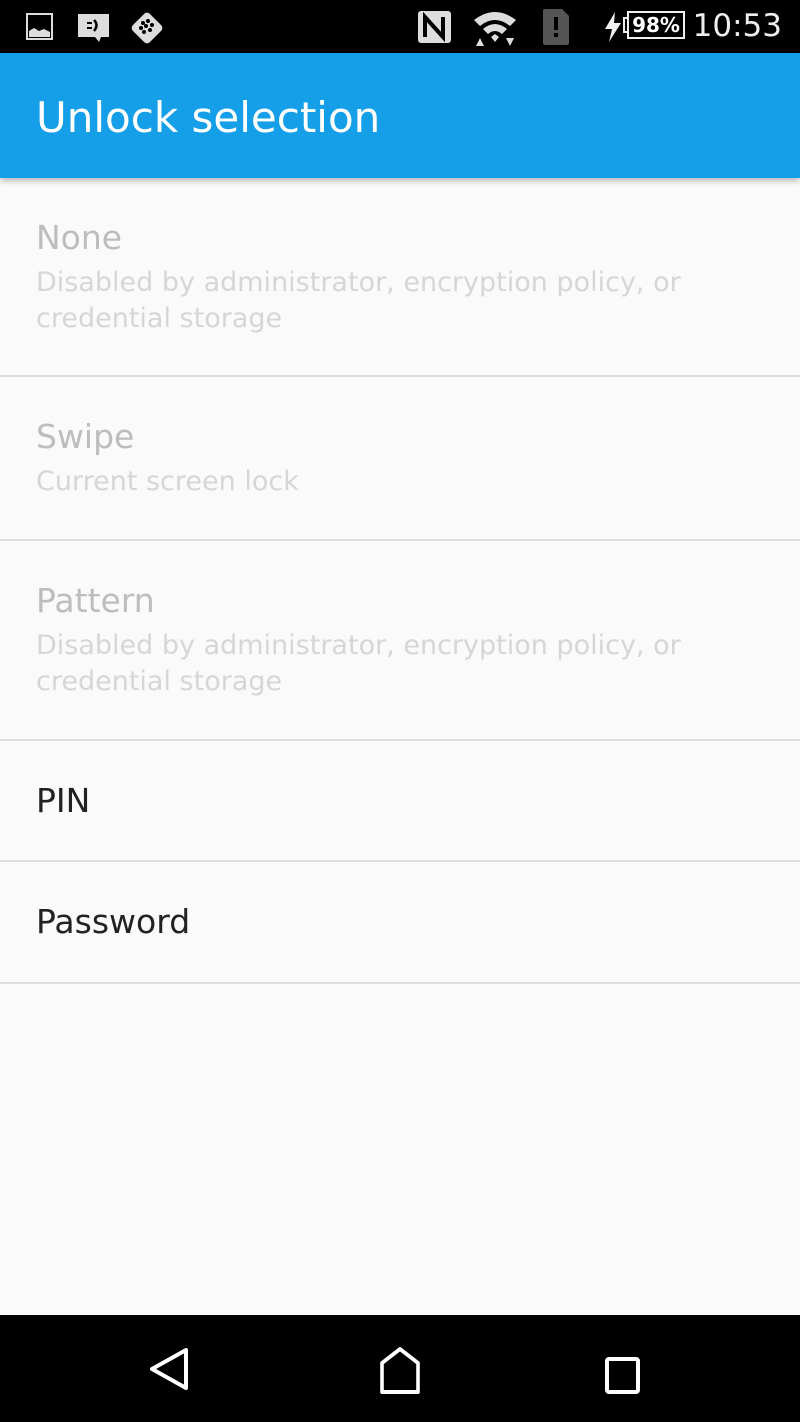 The image size is (800, 1422). Describe the element at coordinates (167, 481) in the screenshot. I see `option-subtitle: Current screen lock` at that location.